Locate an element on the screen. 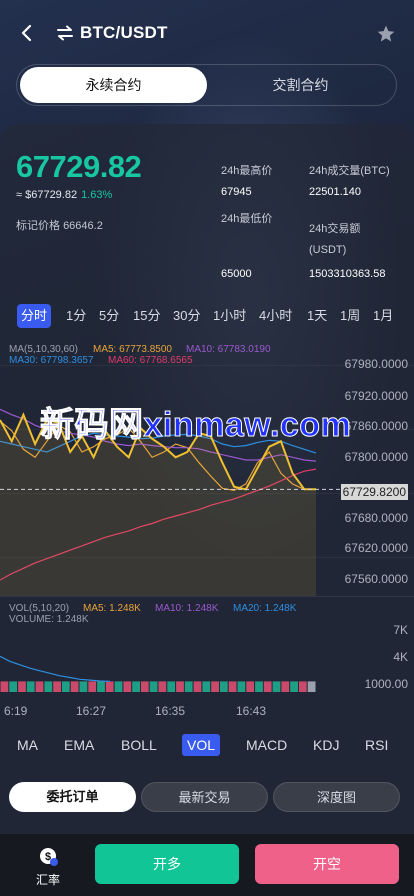 The height and width of the screenshot is (896, 414). volume-axis-label: 4K is located at coordinates (400, 657).